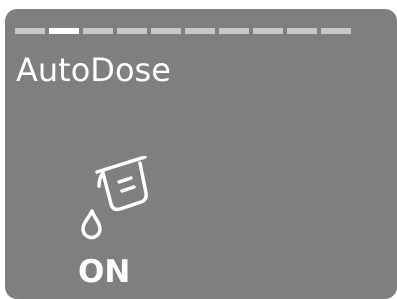 The image size is (397, 299). Describe the element at coordinates (104, 272) in the screenshot. I see `status-label: ON` at that location.